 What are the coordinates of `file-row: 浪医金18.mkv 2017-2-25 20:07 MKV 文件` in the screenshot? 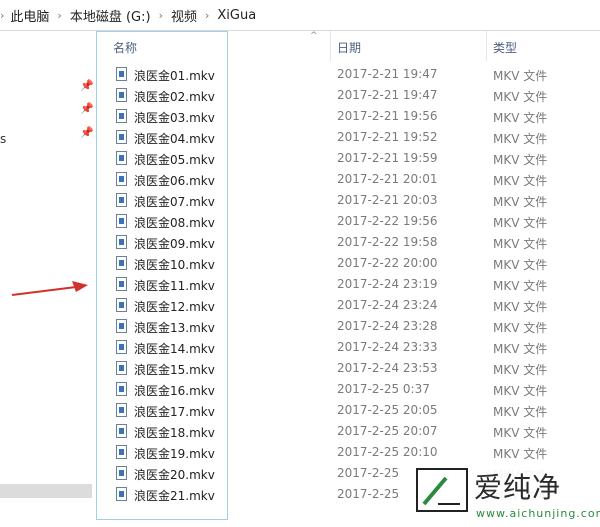 It's located at (300, 431).